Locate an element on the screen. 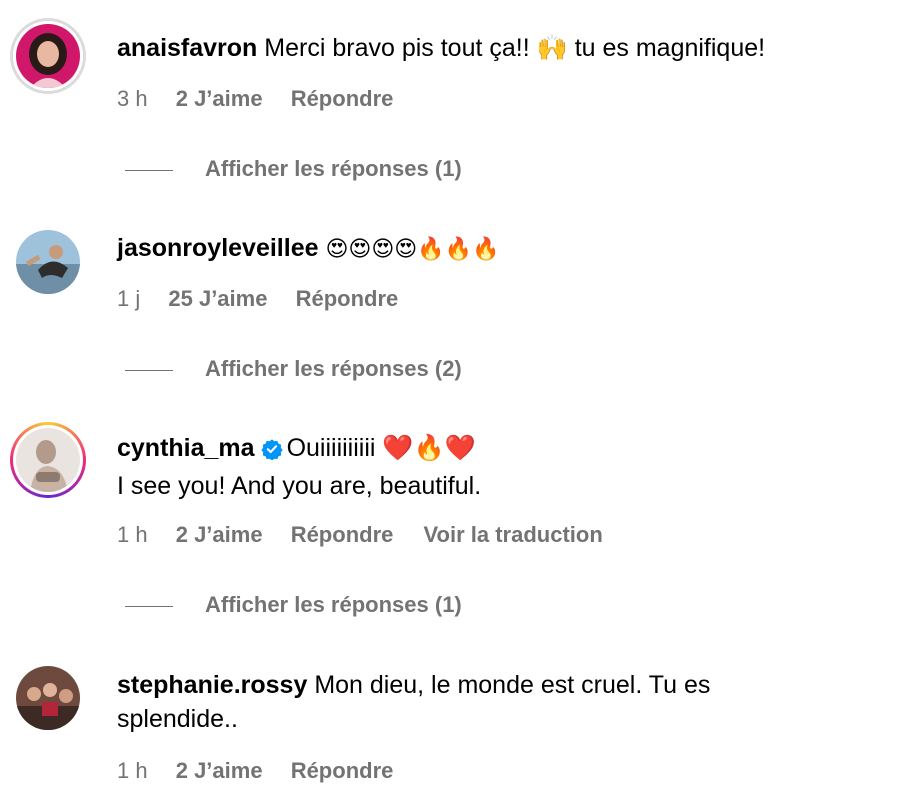  see-translation-button: Voir la traduction is located at coordinates (513, 535).